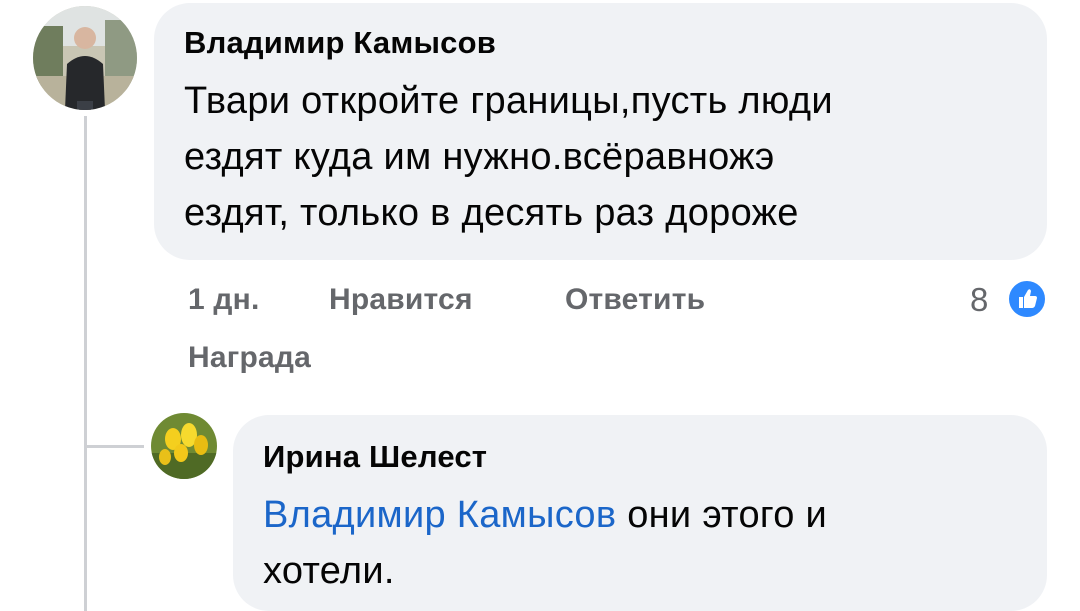 The width and height of the screenshot is (1080, 611). I want to click on award-button: Награда, so click(249, 358).